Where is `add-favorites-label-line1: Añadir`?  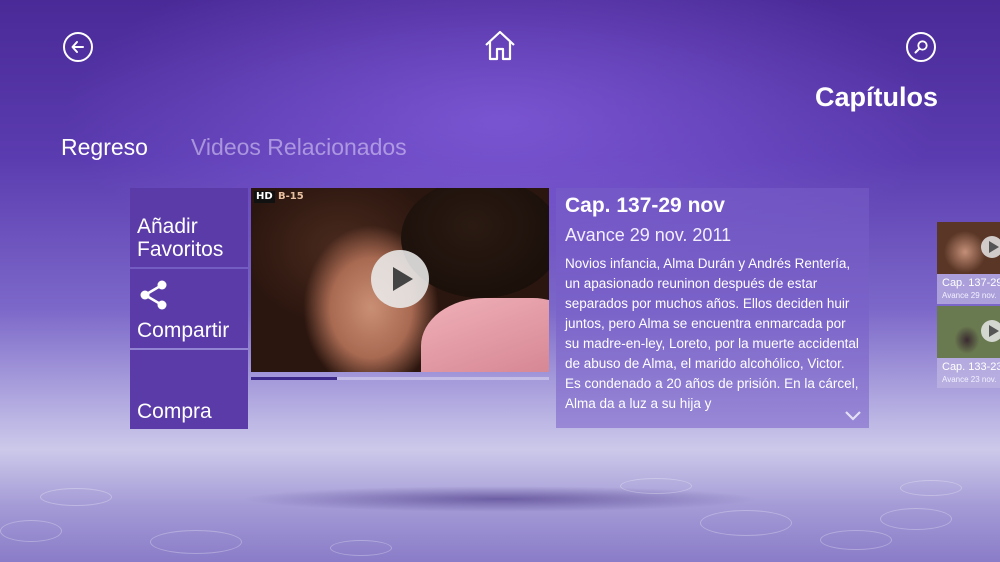 add-favorites-label-line1: Añadir is located at coordinates (167, 226).